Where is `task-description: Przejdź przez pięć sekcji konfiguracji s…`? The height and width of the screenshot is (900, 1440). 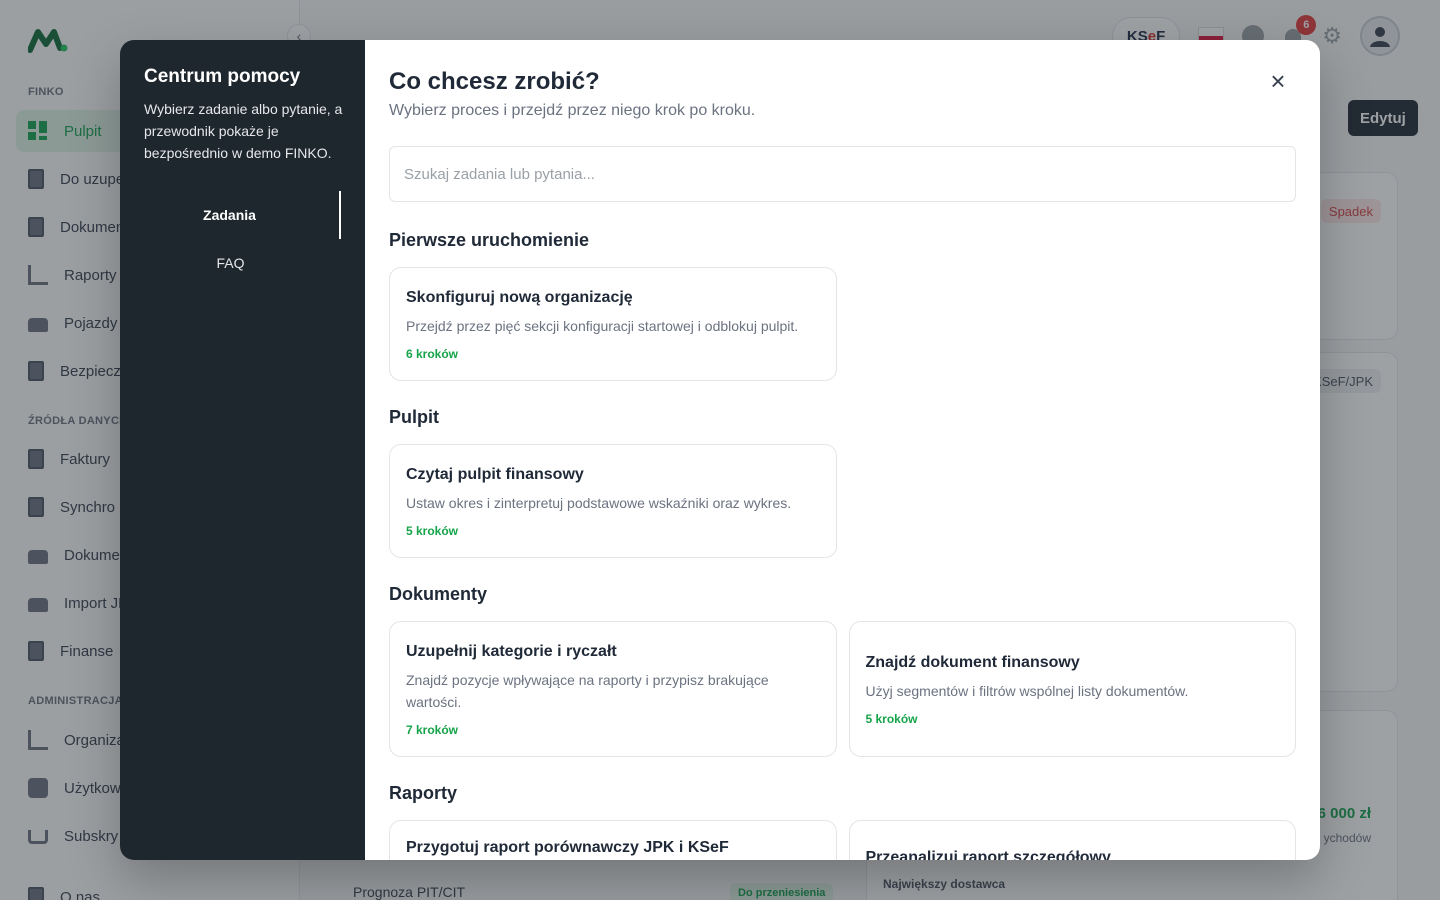
task-description: Przejdź przez pięć sekcji konfiguracji s… is located at coordinates (602, 326).